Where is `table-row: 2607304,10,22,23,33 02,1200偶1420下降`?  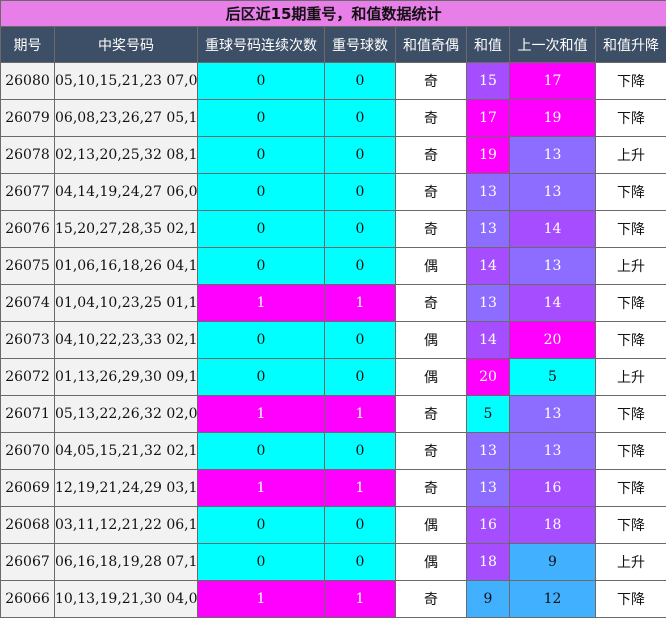 table-row: 2607304,10,22,23,33 02,1200偶1420下降 is located at coordinates (333, 340).